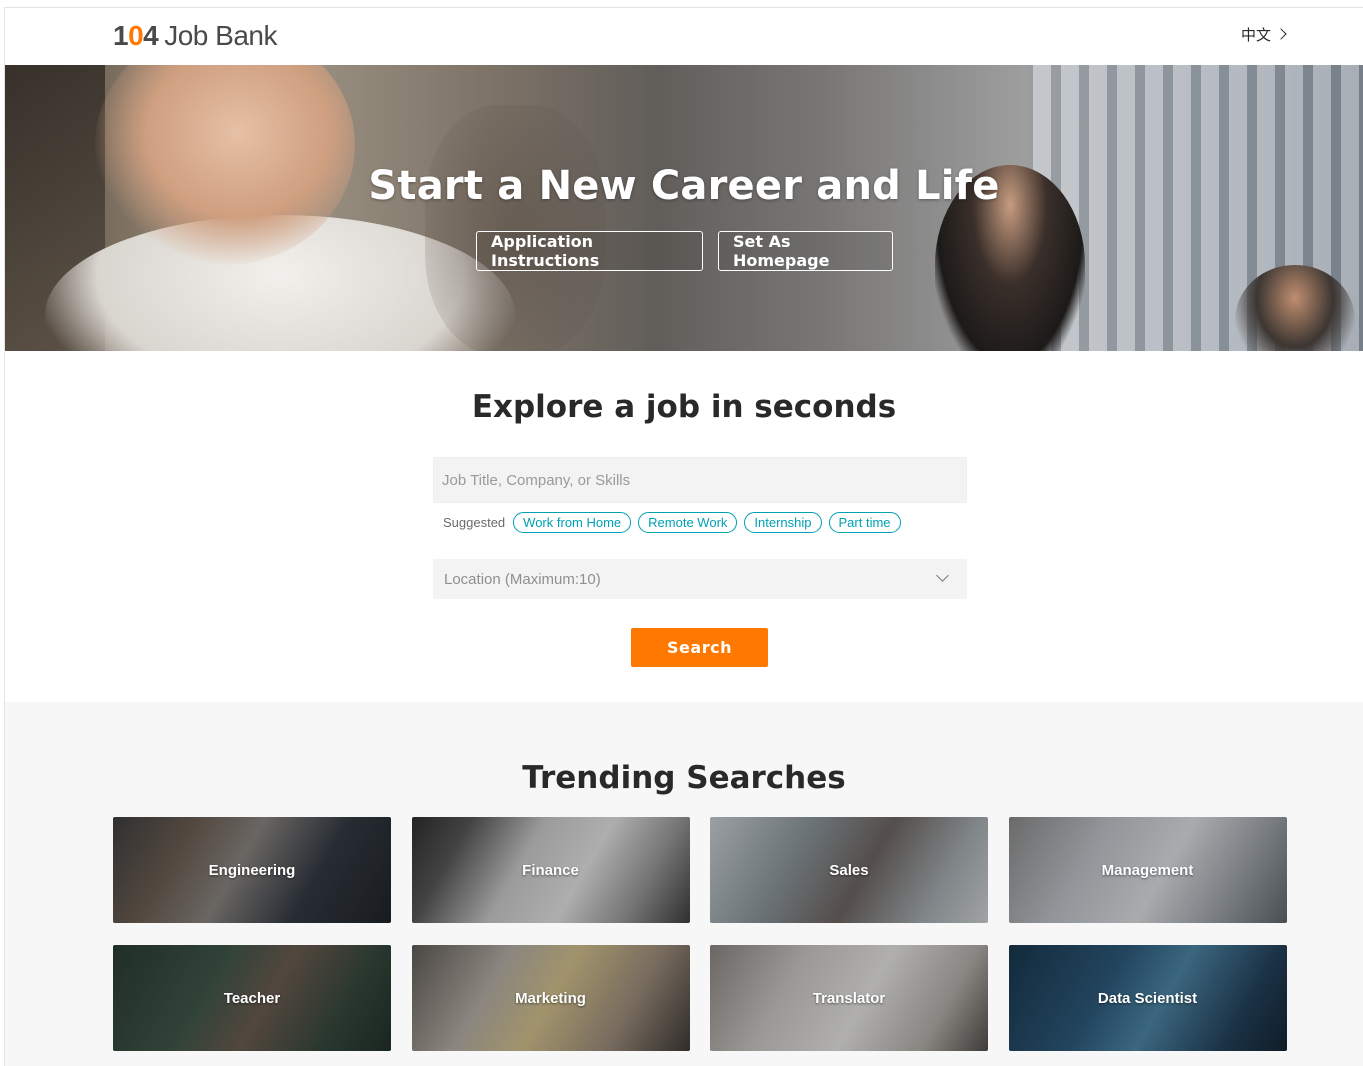 The image size is (1363, 1066). Describe the element at coordinates (700, 480) in the screenshot. I see `keyword-search-input` at that location.